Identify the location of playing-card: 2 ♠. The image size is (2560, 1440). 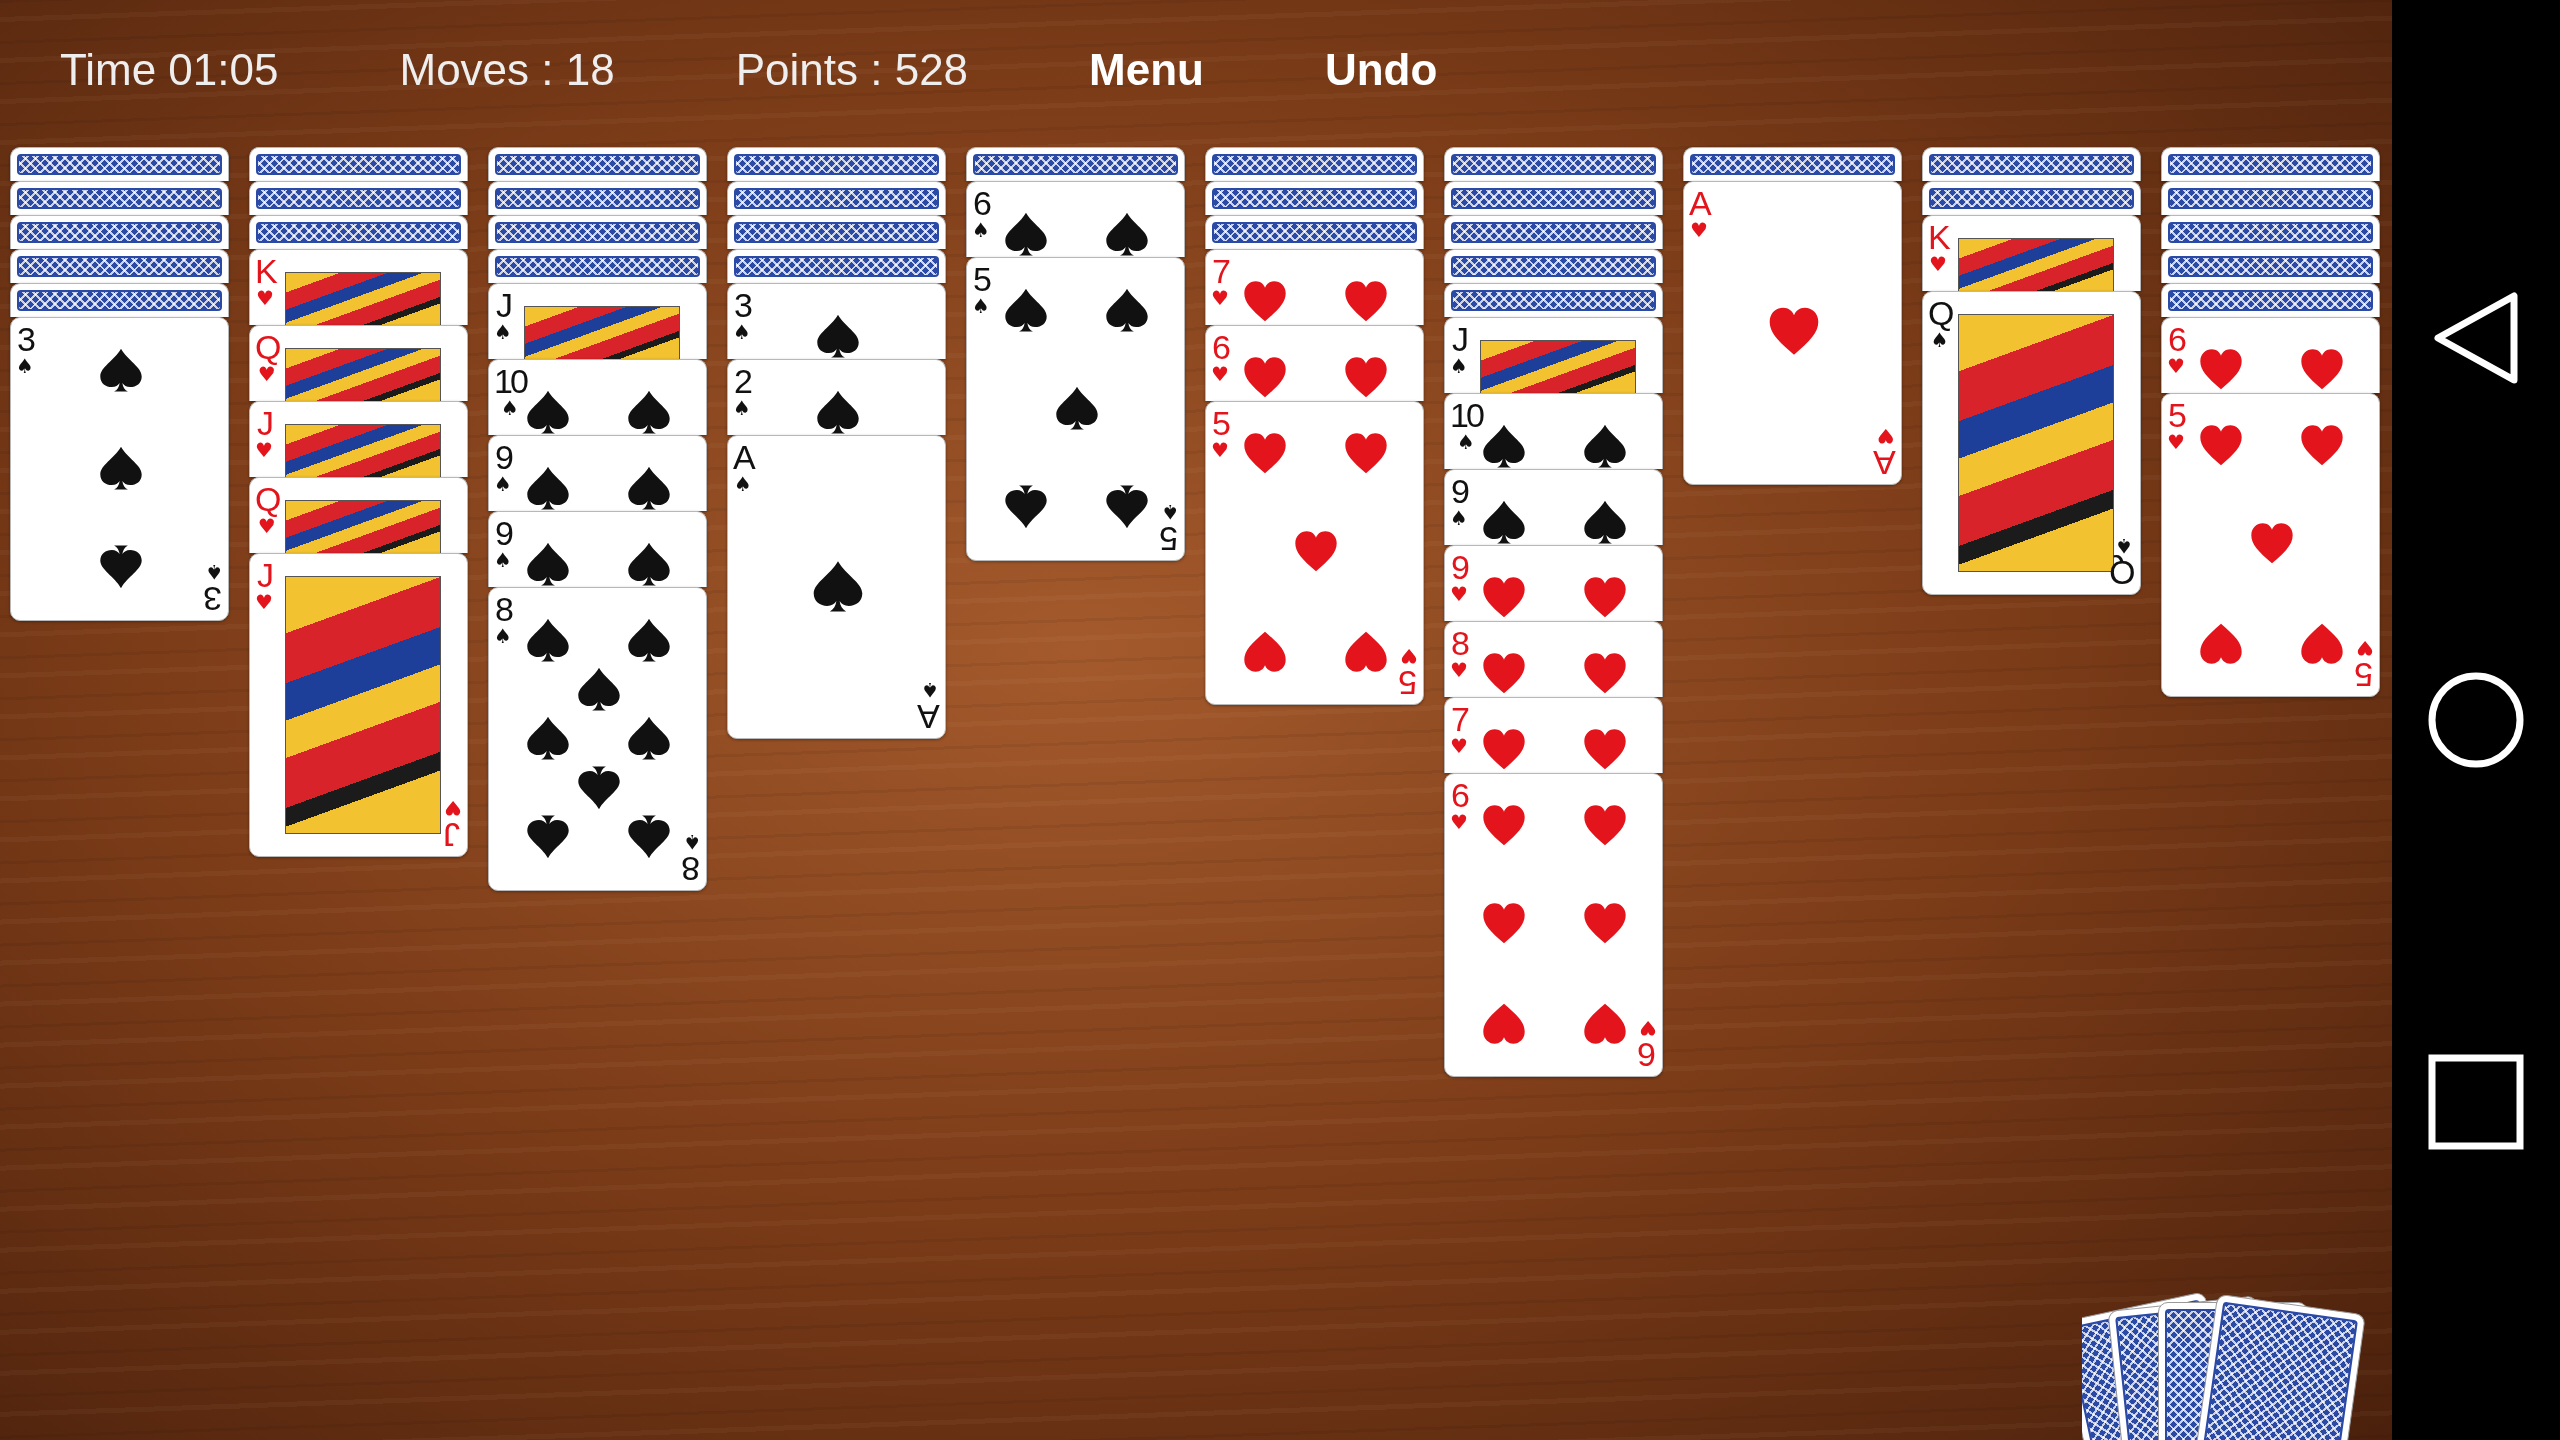
(836, 397).